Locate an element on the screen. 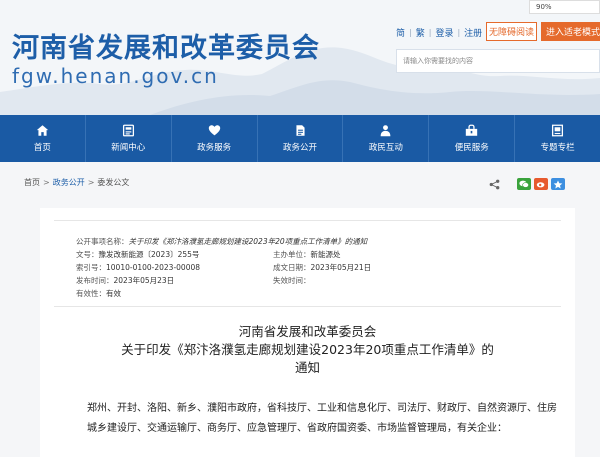 Image resolution: width=600 pixels, height=457 pixels. meta-cell: 成文日期：2023年05月21日 is located at coordinates (322, 267).